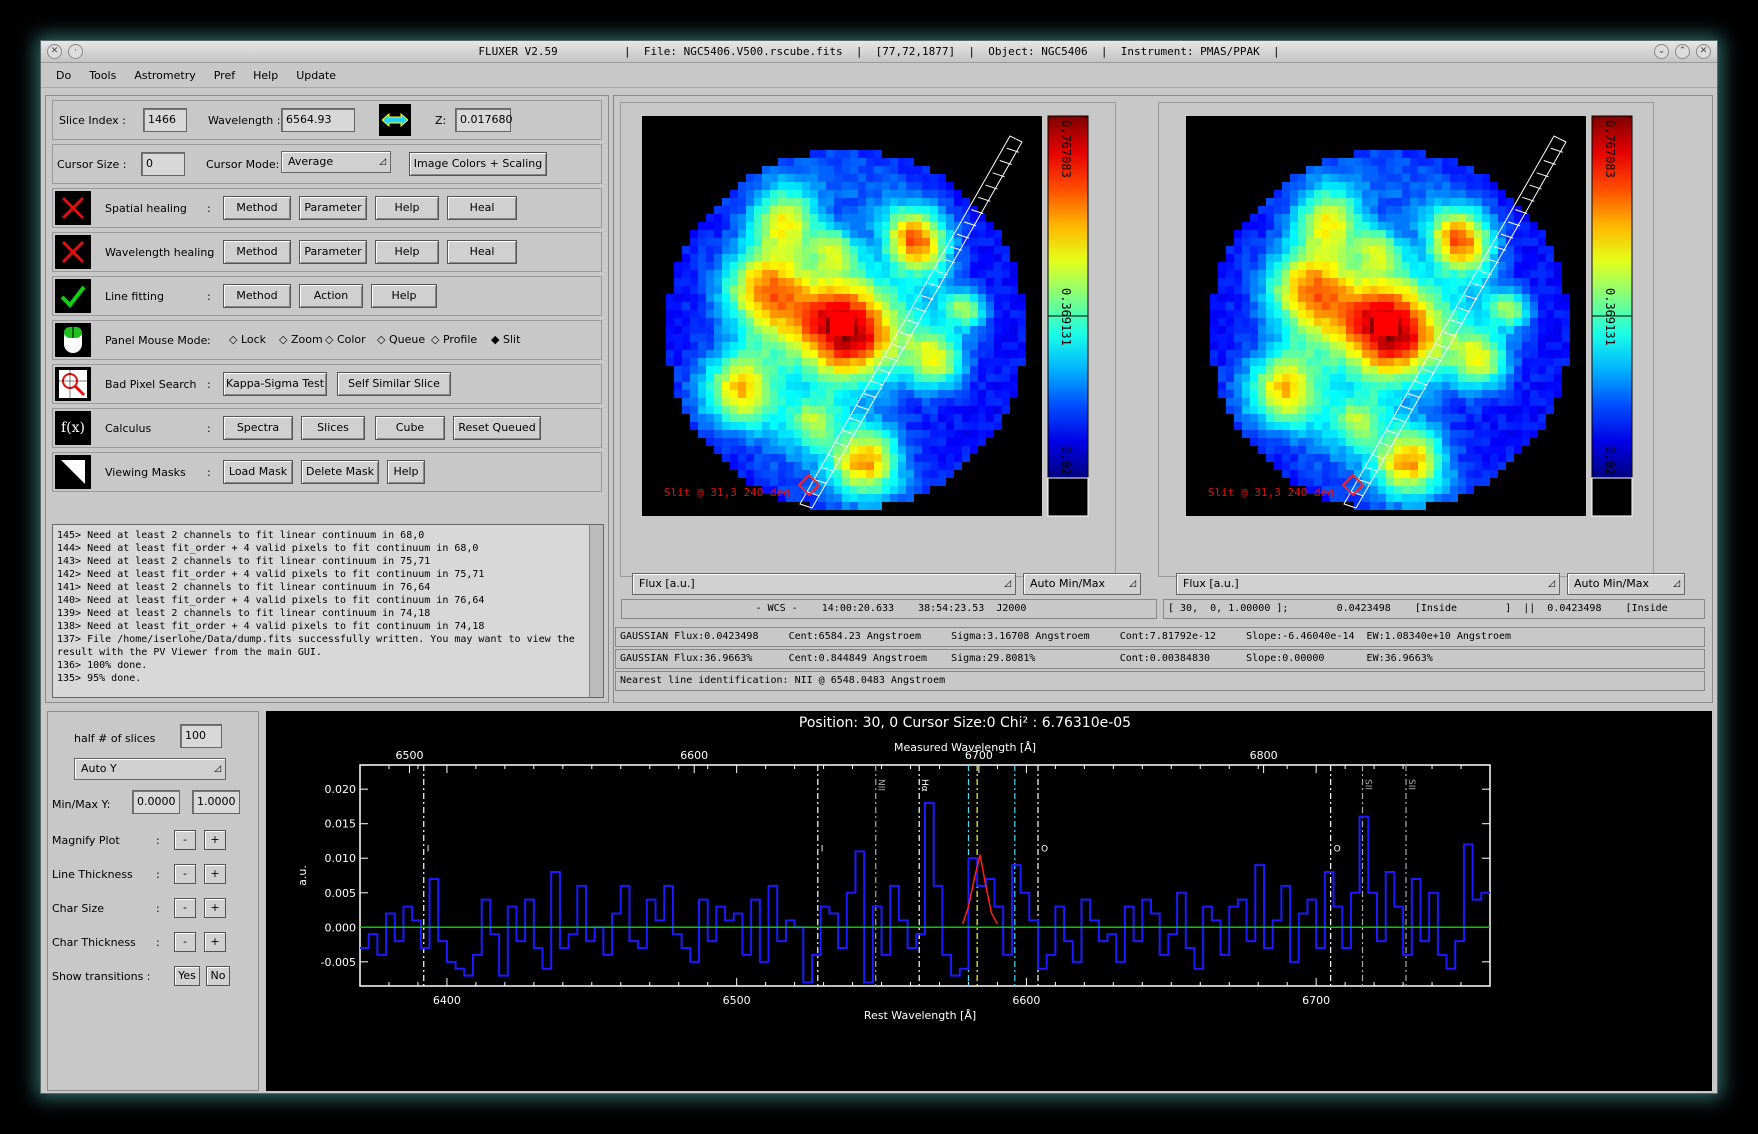  Describe the element at coordinates (165, 120) in the screenshot. I see `slice-index-input: 1466` at that location.